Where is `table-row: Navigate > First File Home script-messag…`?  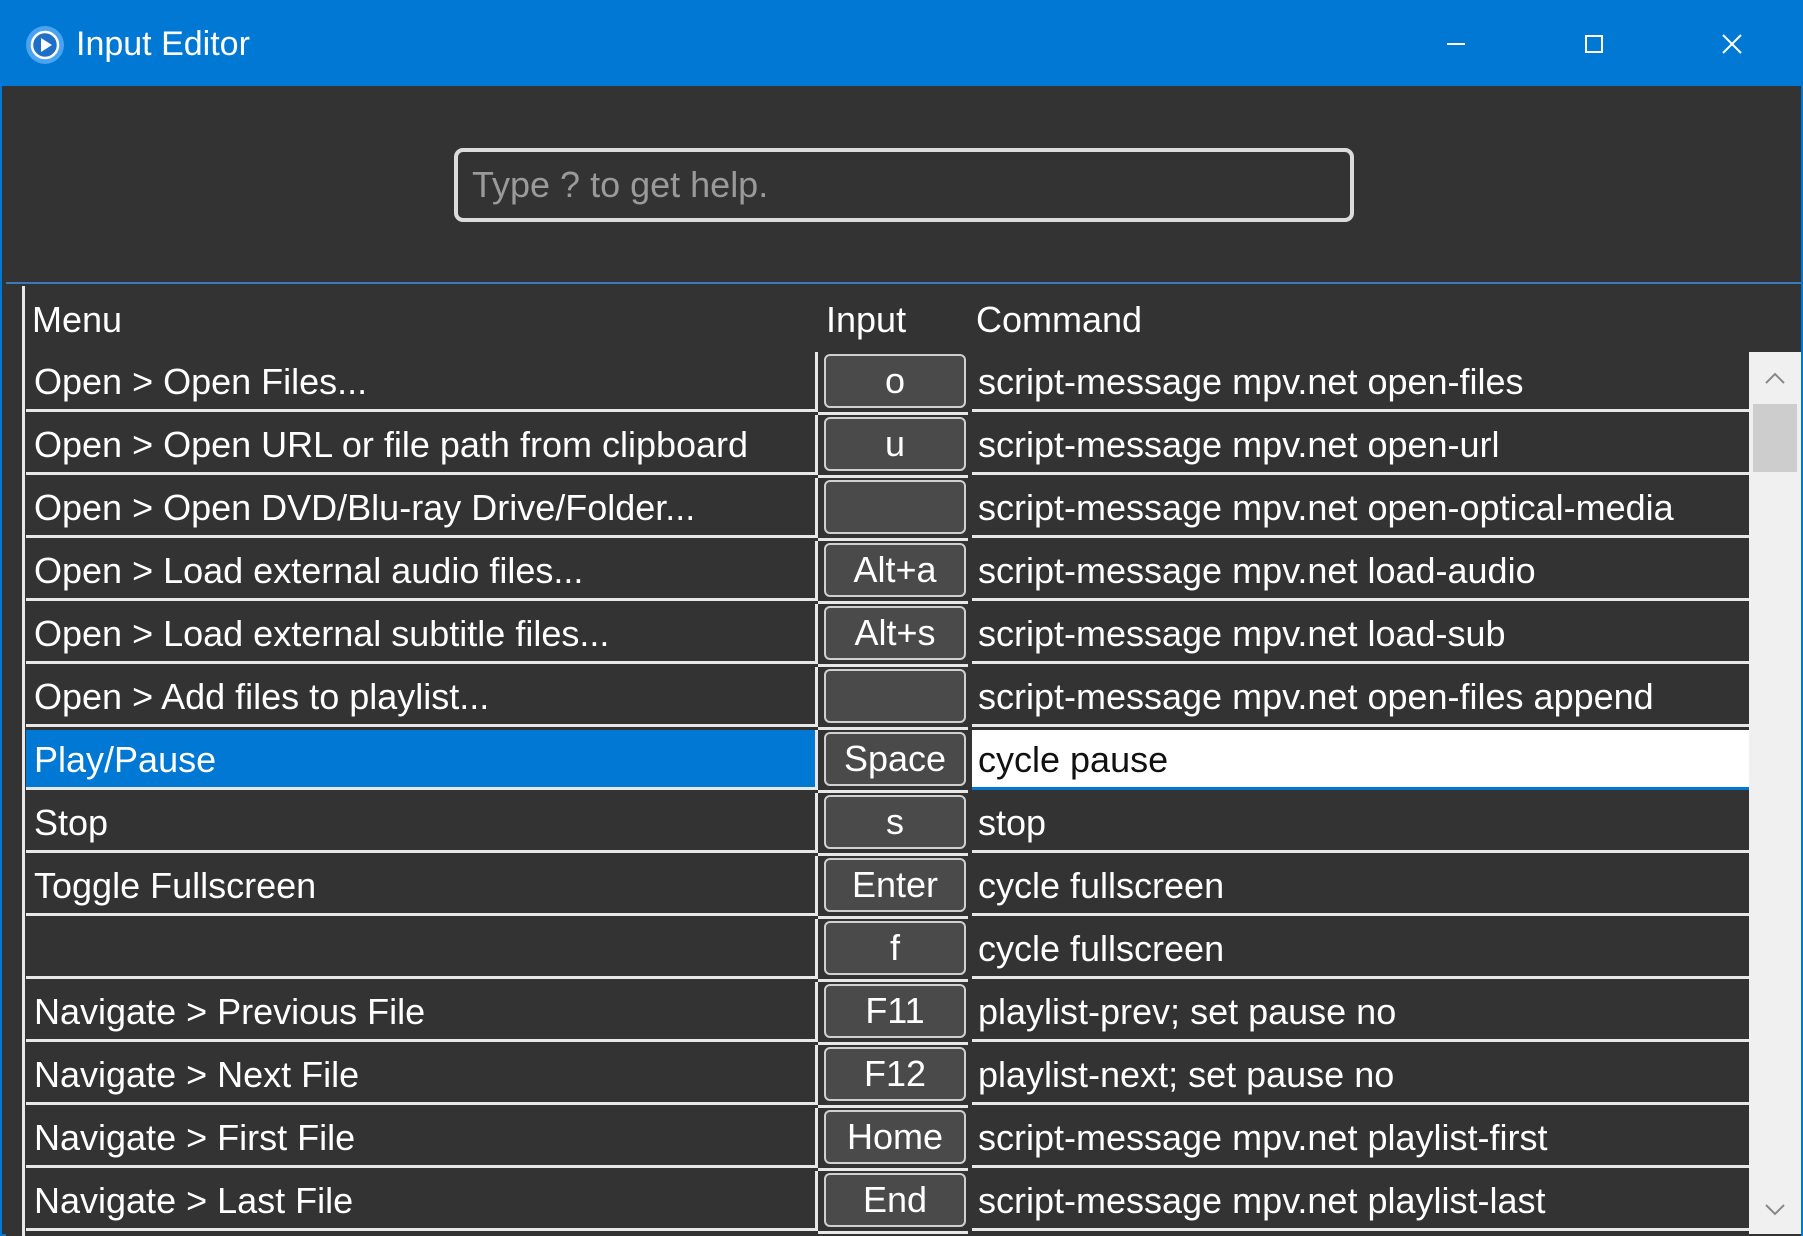
table-row: Navigate > First File Home script-messag… is located at coordinates (889, 1139).